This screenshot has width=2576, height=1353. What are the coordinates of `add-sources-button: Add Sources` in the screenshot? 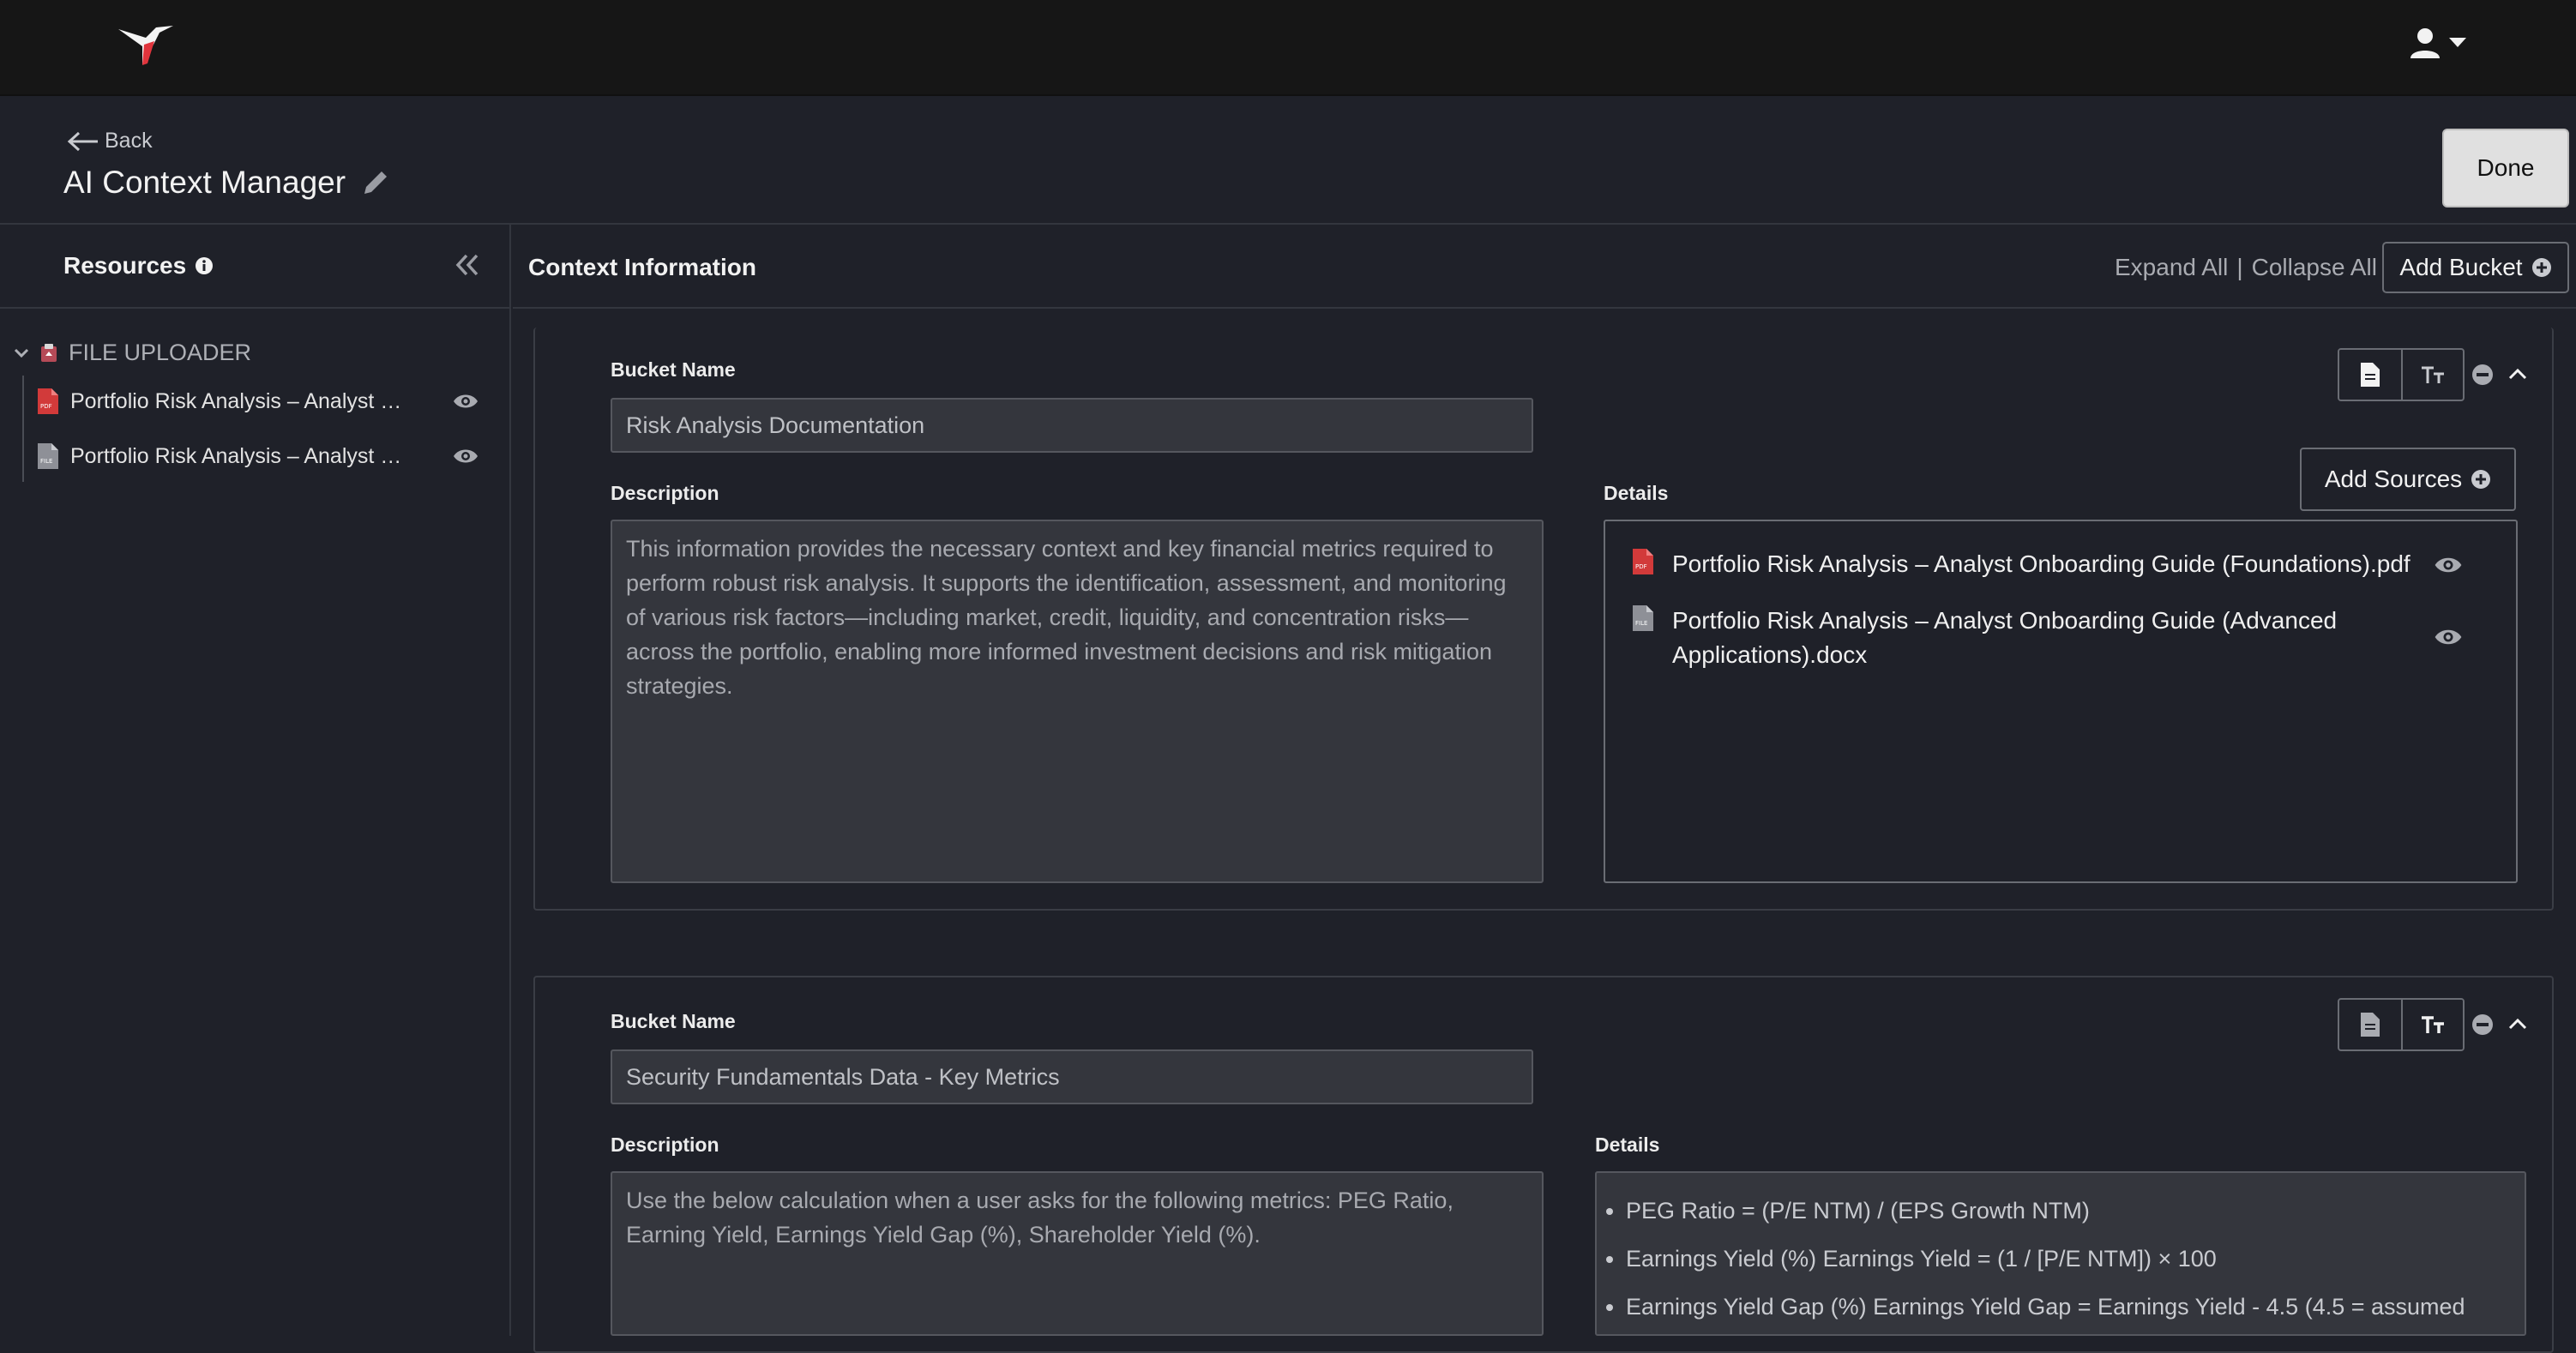 It's located at (2408, 479).